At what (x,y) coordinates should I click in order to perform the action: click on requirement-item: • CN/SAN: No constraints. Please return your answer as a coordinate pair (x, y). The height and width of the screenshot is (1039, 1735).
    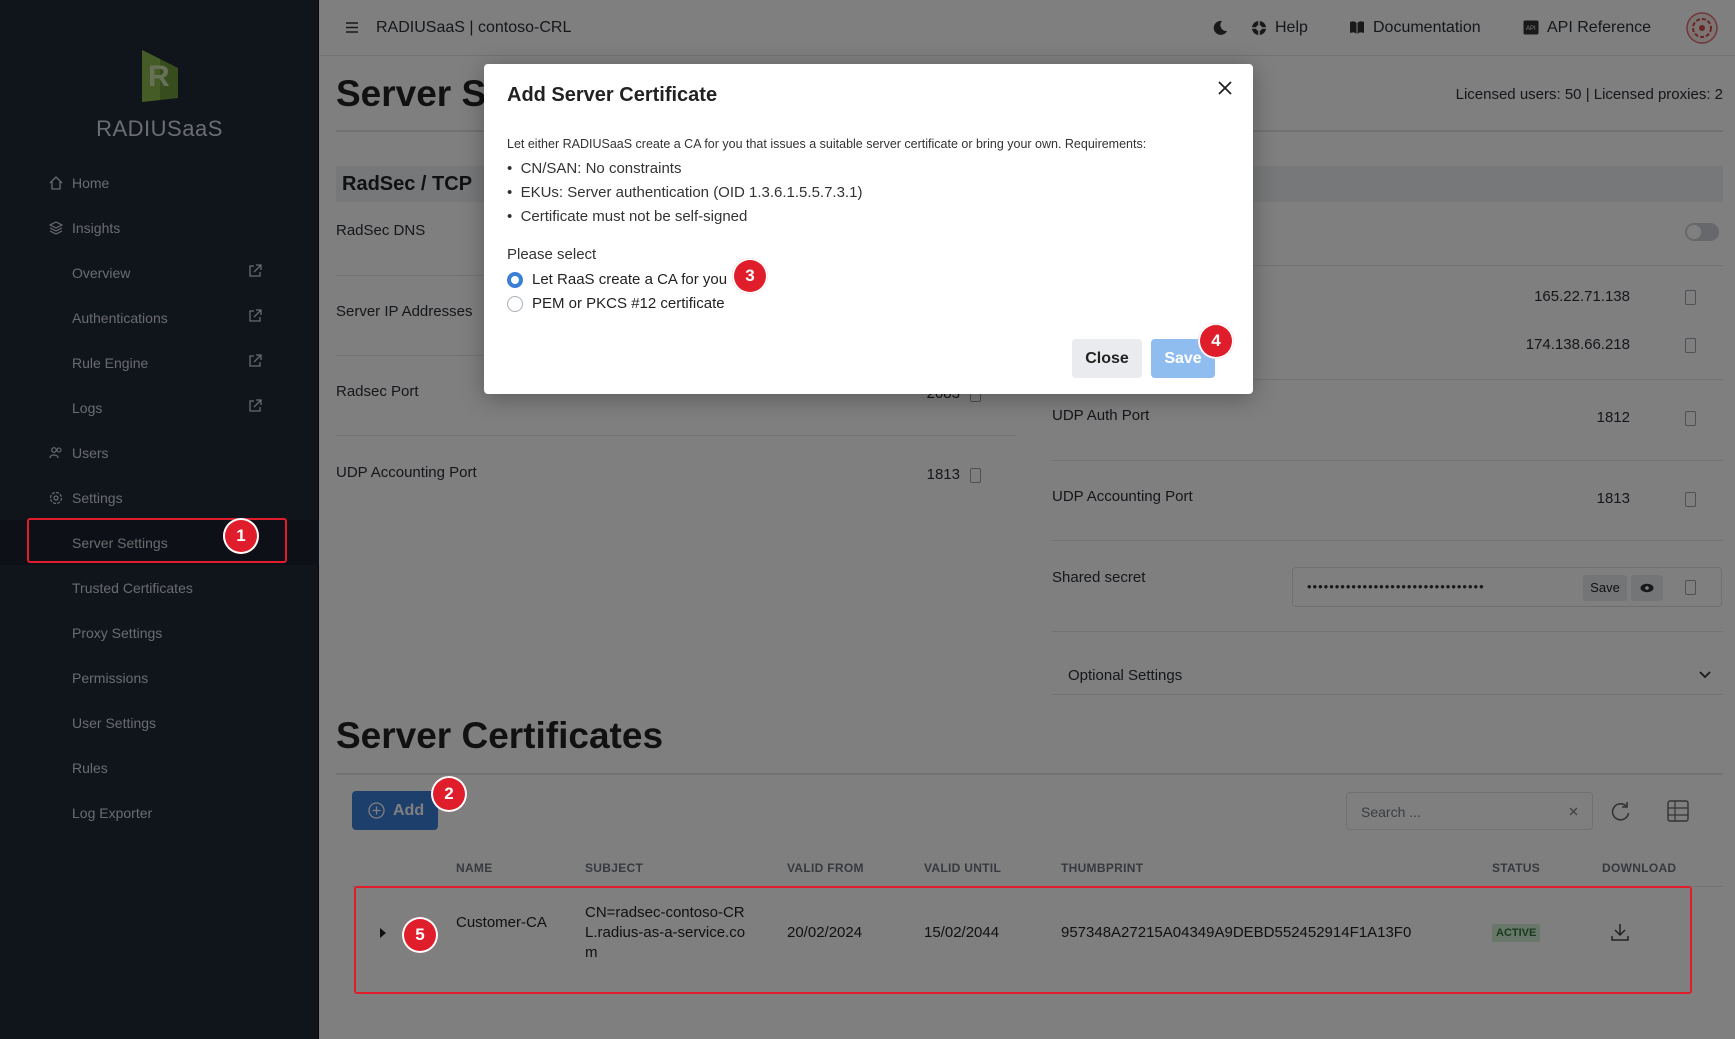
    Looking at the image, I should click on (594, 168).